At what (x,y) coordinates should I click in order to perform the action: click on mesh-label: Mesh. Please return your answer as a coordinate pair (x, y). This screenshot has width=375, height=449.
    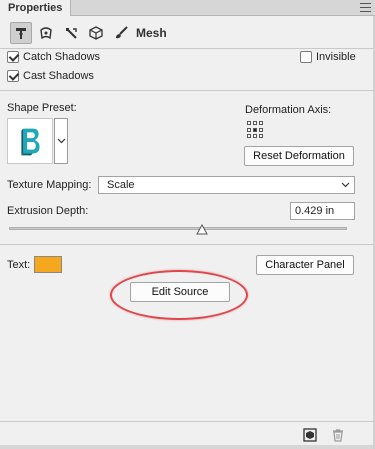
    Looking at the image, I should click on (151, 33).